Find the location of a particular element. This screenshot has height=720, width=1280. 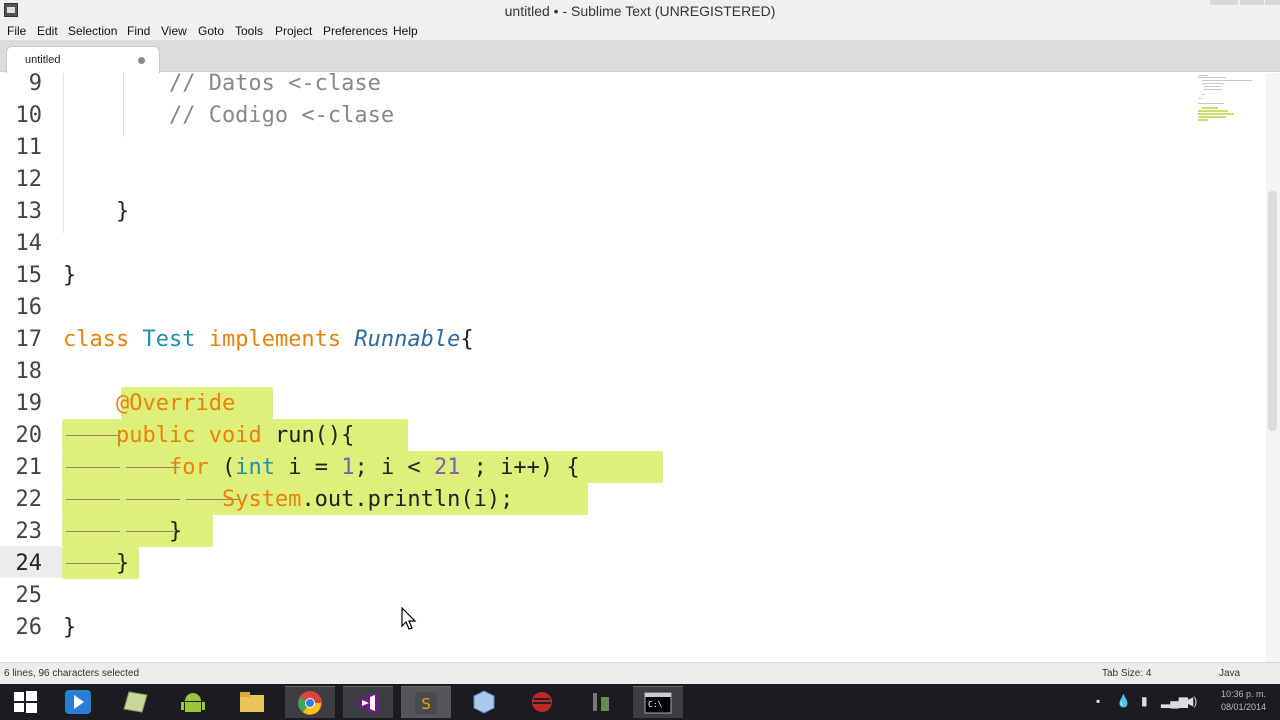

syntax-selector: Java is located at coordinates (1229, 673).